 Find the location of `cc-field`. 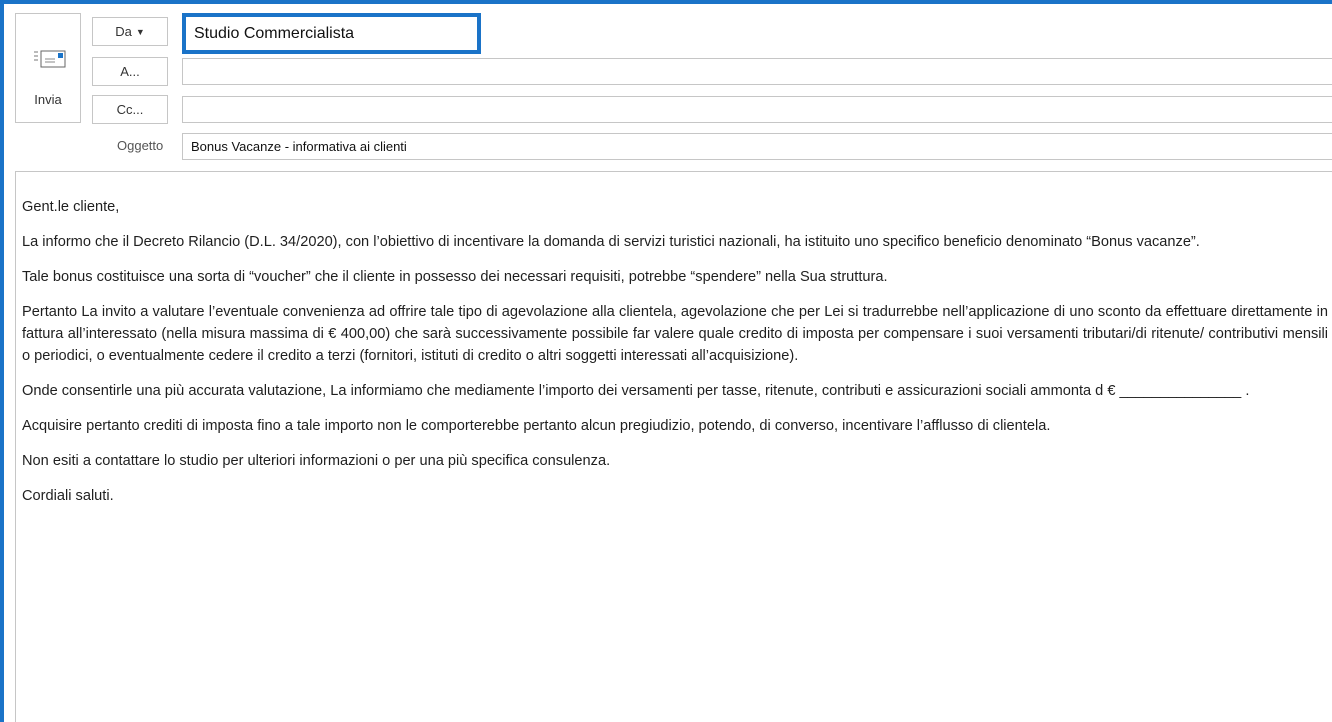

cc-field is located at coordinates (757, 109).